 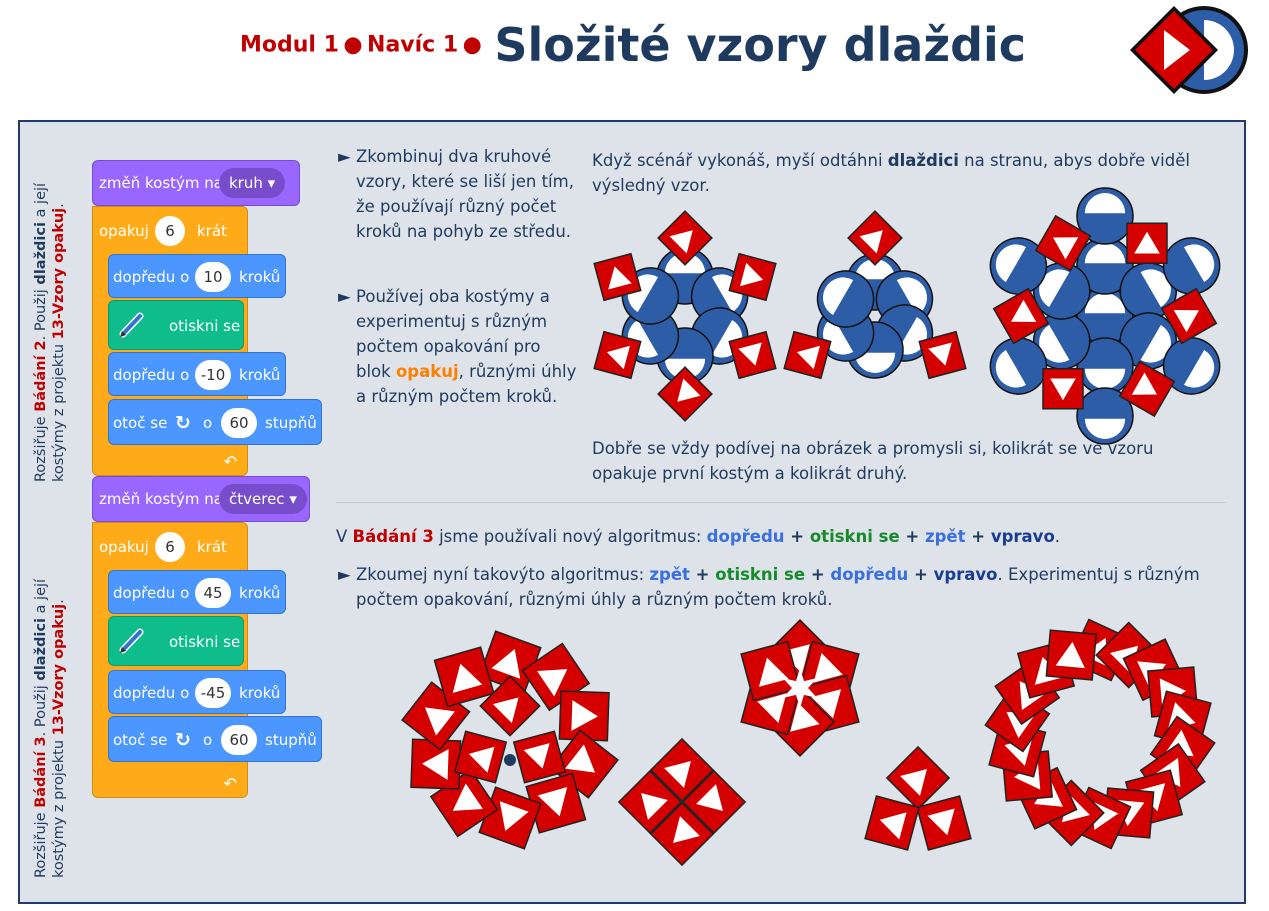 What do you see at coordinates (289, 45) in the screenshot?
I see `module-label: Modul 1` at bounding box center [289, 45].